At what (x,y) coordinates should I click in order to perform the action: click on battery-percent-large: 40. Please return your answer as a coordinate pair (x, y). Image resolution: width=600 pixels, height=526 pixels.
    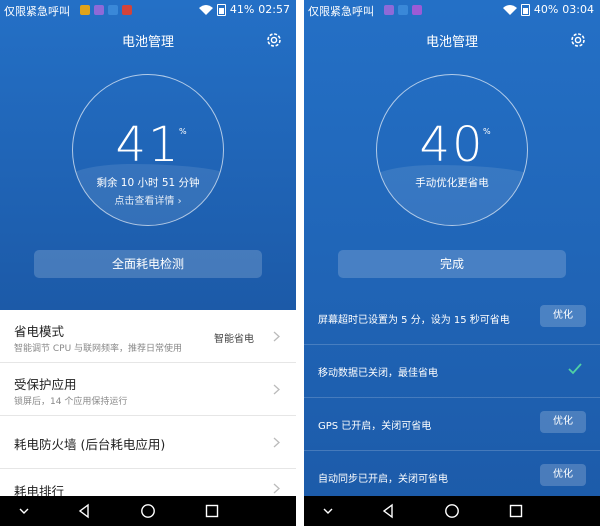
    Looking at the image, I should click on (452, 145).